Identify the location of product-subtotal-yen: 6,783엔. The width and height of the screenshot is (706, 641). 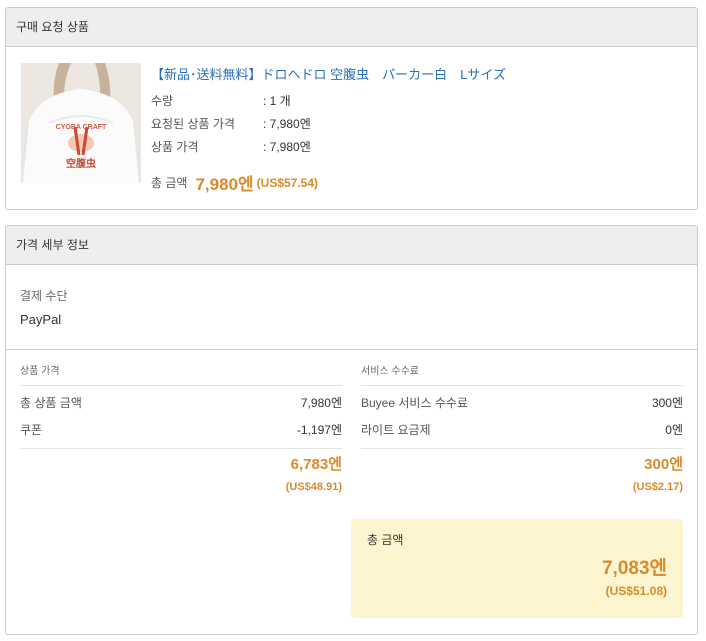
(316, 464).